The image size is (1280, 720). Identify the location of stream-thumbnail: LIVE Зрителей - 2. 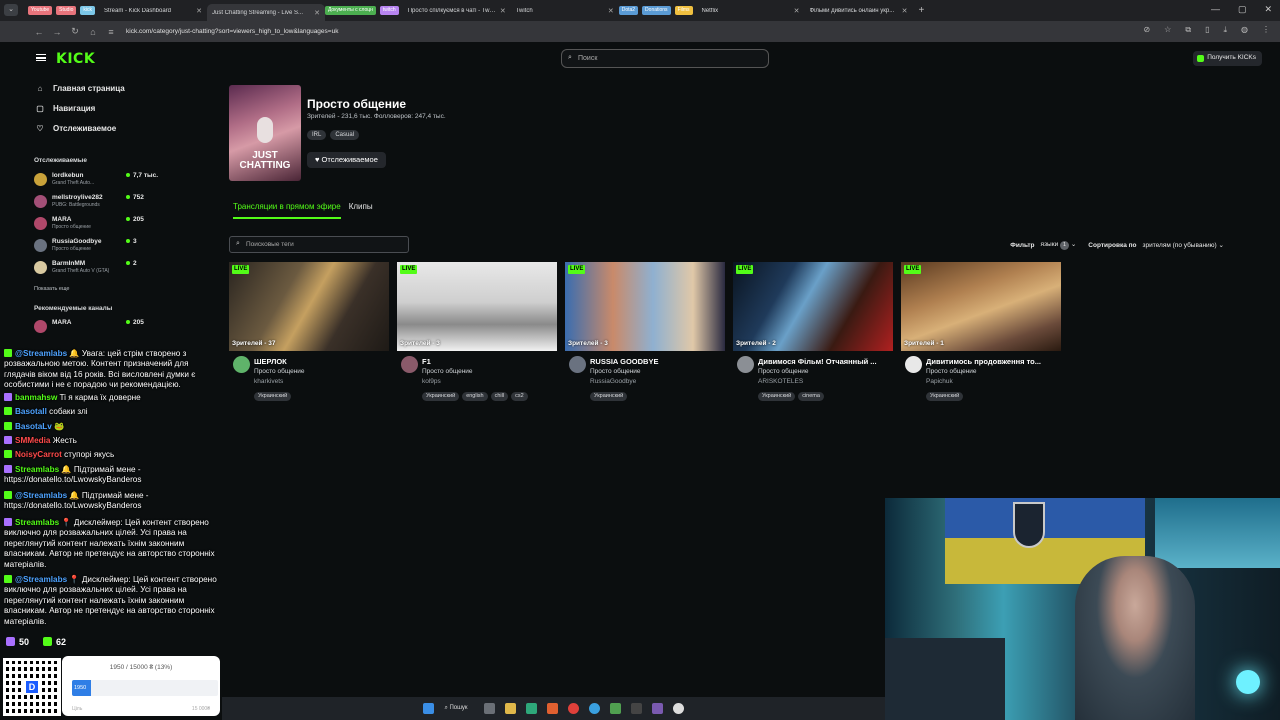
(813, 306).